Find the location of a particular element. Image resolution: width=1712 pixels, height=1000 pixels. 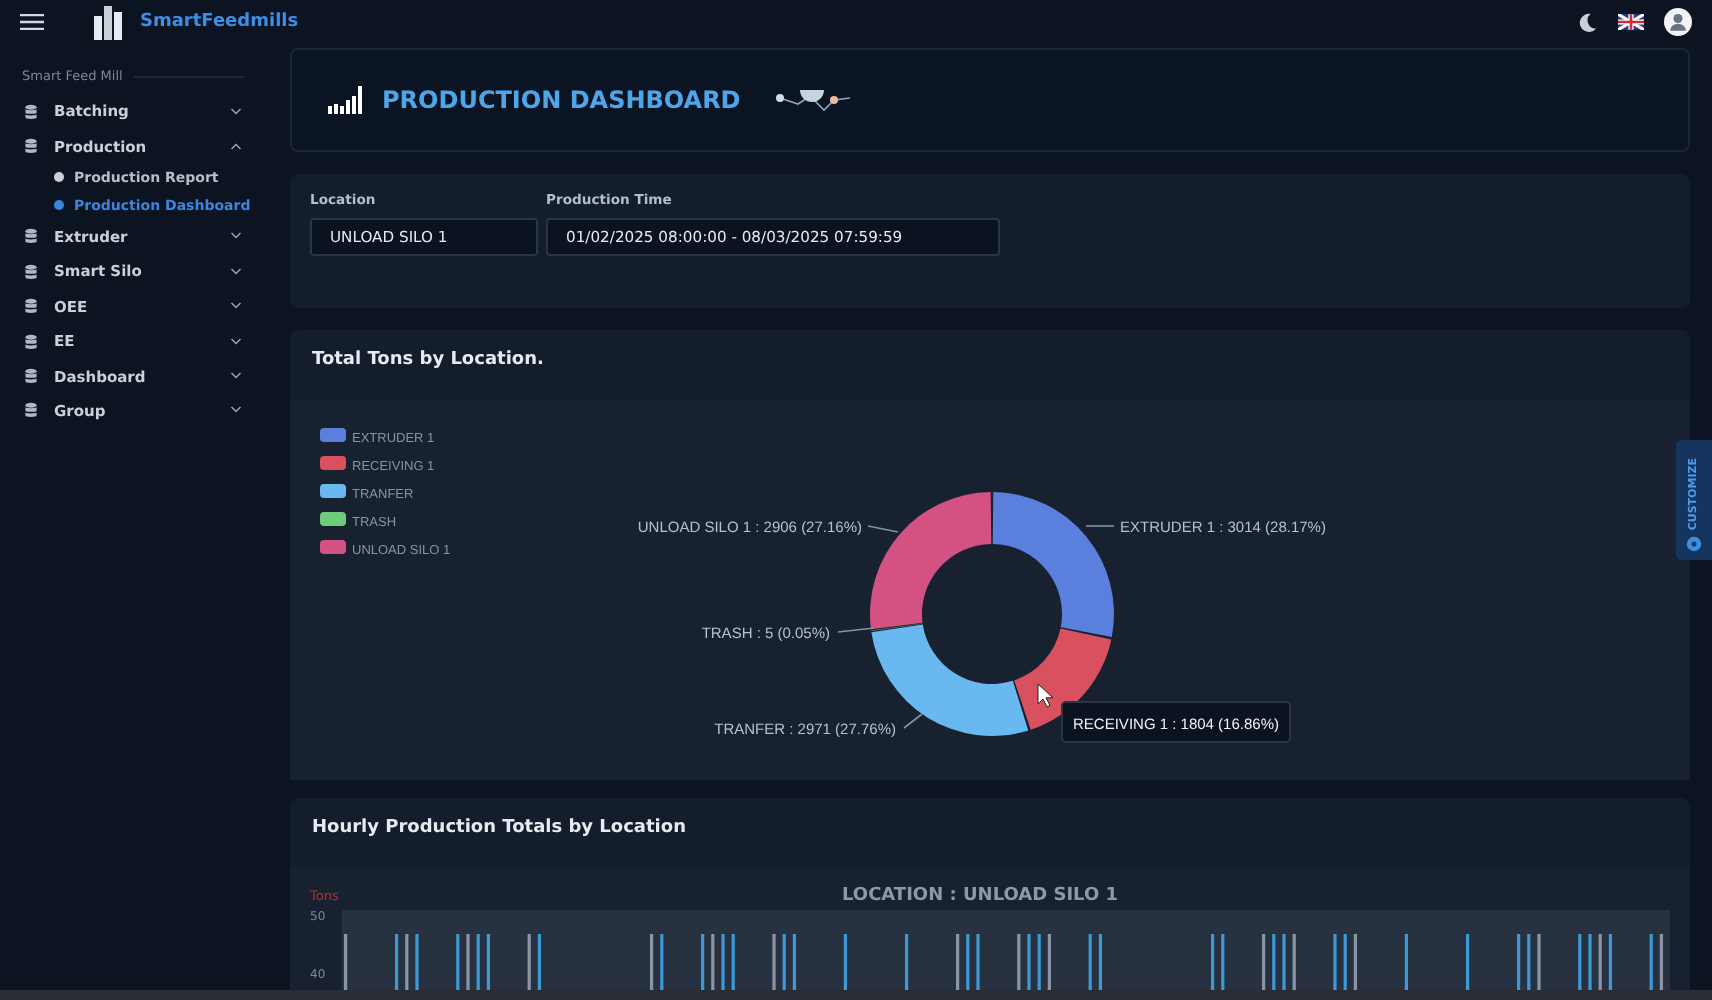

avatar-icon is located at coordinates (1678, 22).